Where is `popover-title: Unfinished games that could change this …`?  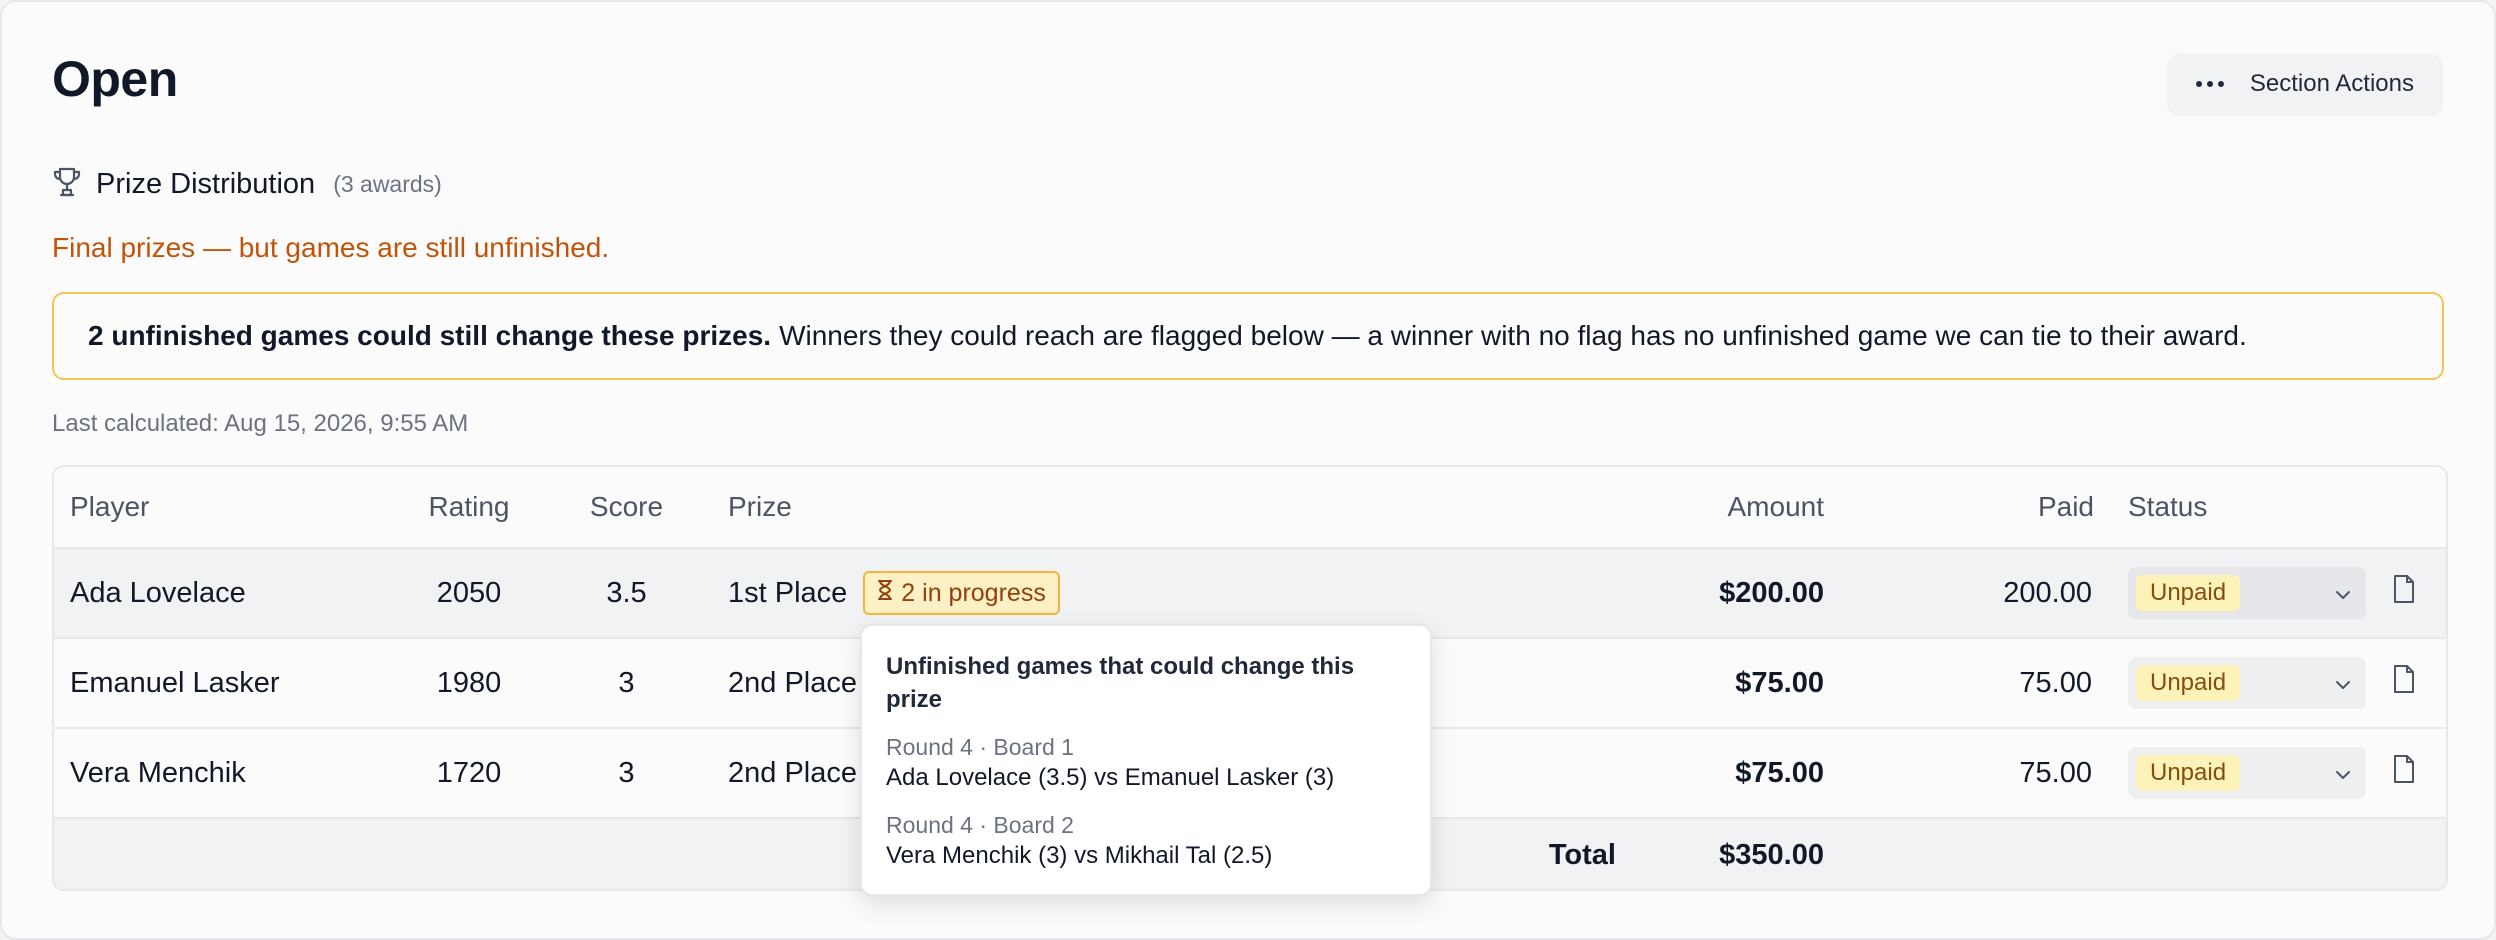 popover-title: Unfinished games that could change this … is located at coordinates (1120, 683).